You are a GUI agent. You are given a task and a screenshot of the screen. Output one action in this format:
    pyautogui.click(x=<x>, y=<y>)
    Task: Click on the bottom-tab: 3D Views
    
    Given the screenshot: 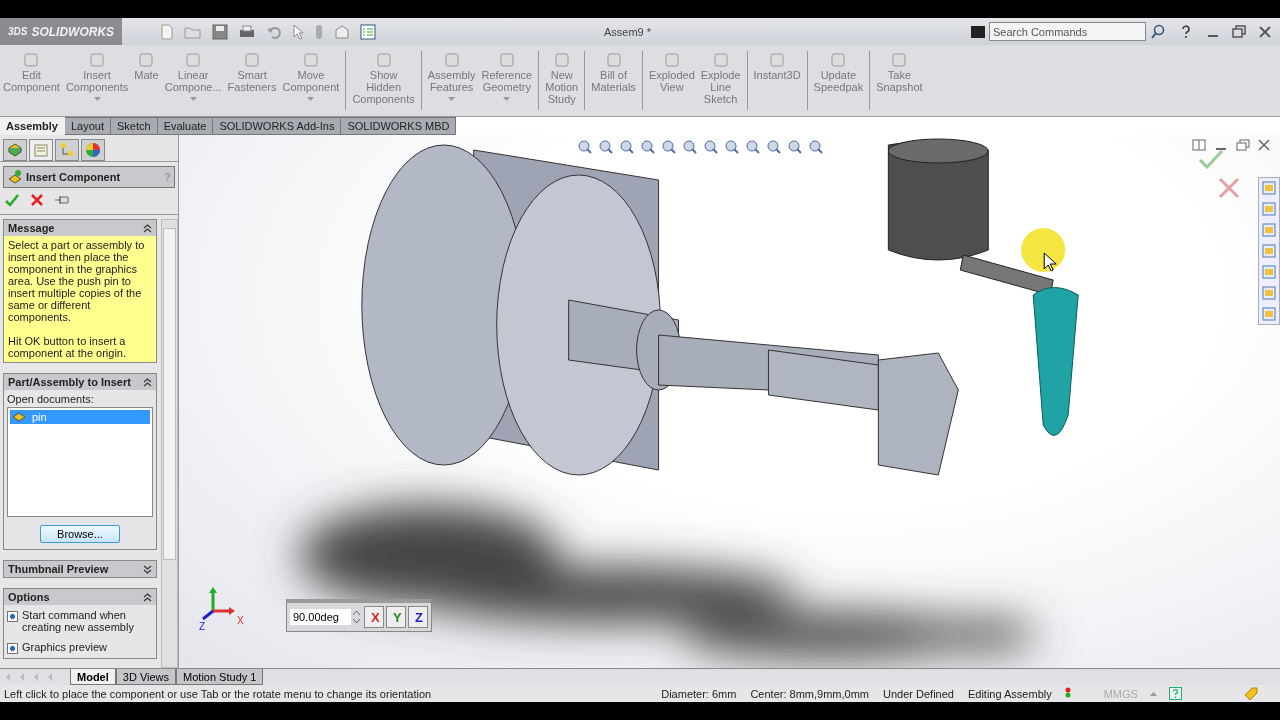 What is the action you would take?
    pyautogui.click(x=146, y=677)
    